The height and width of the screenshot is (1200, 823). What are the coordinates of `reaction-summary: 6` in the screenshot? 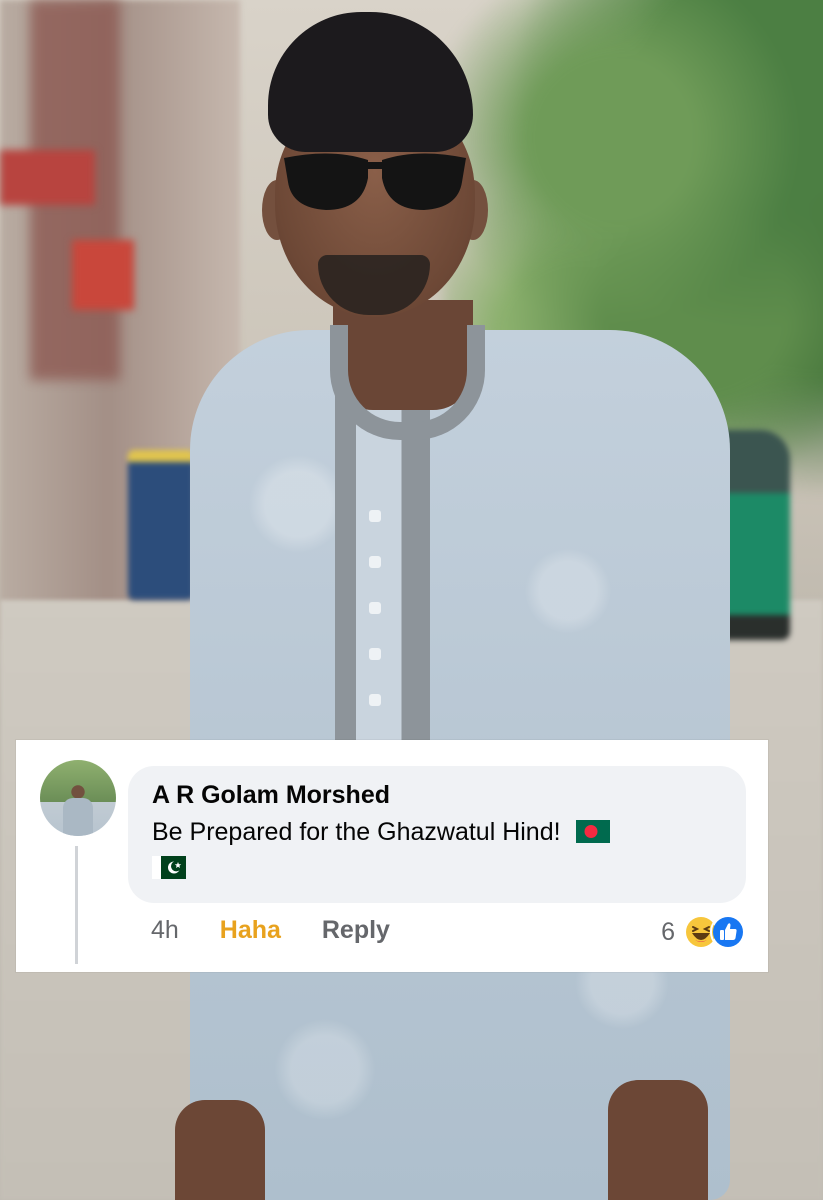 It's located at (703, 932).